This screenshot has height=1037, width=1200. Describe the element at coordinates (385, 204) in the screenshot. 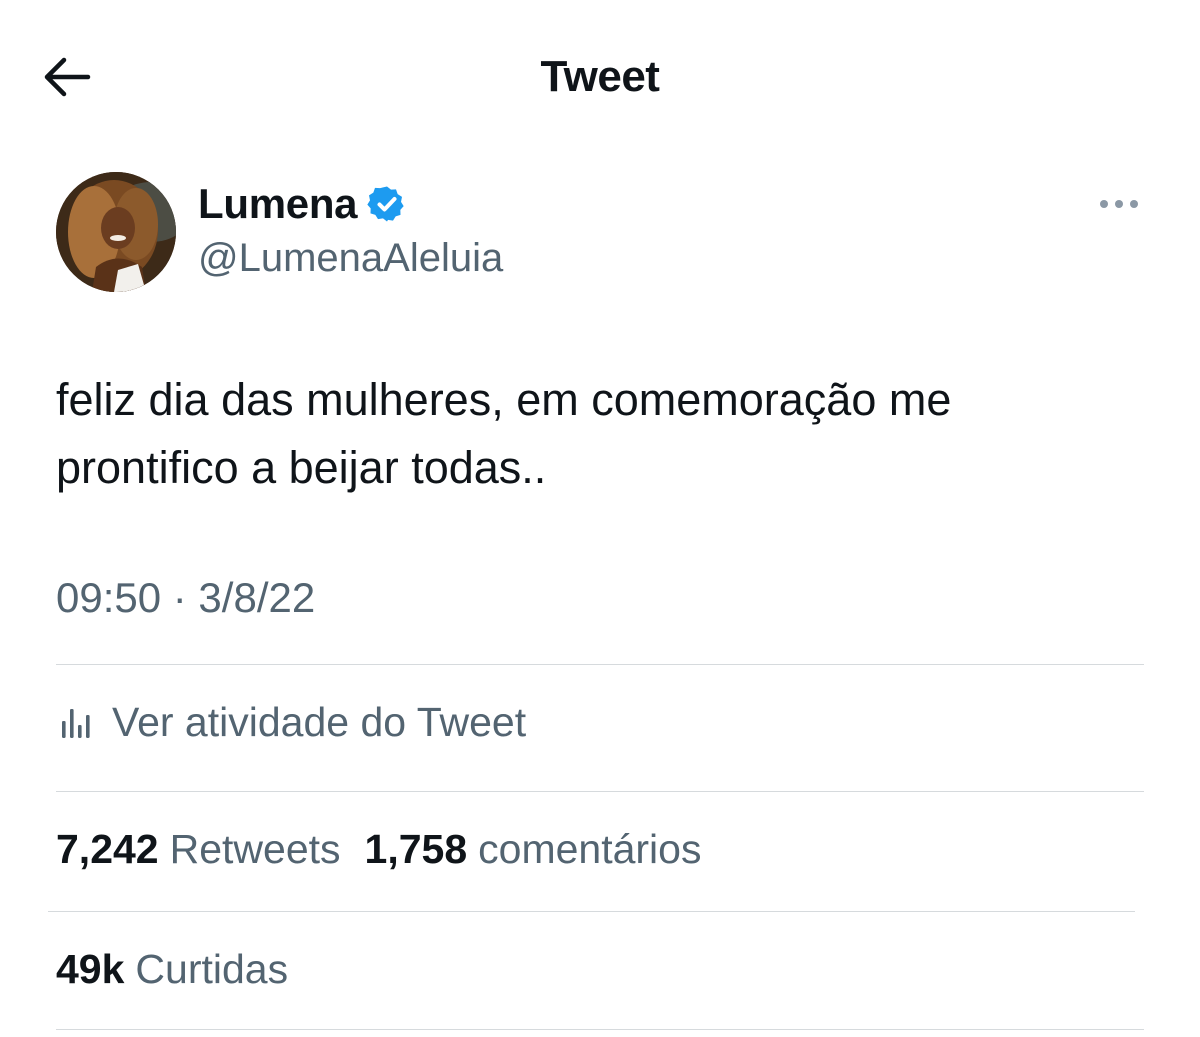

I see `verified-badge-icon` at that location.